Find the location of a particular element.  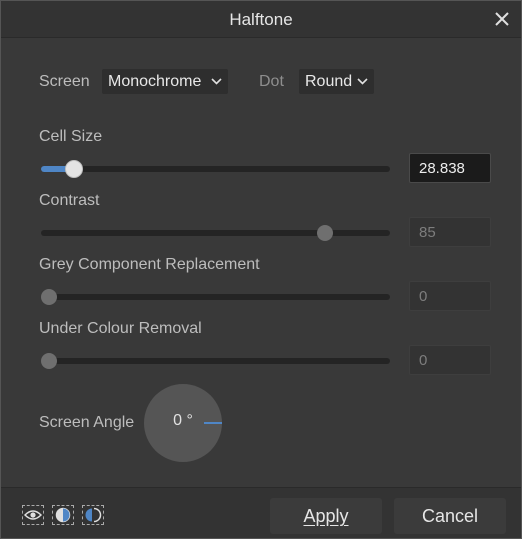

under-colour-removal-input: 0 is located at coordinates (450, 360).